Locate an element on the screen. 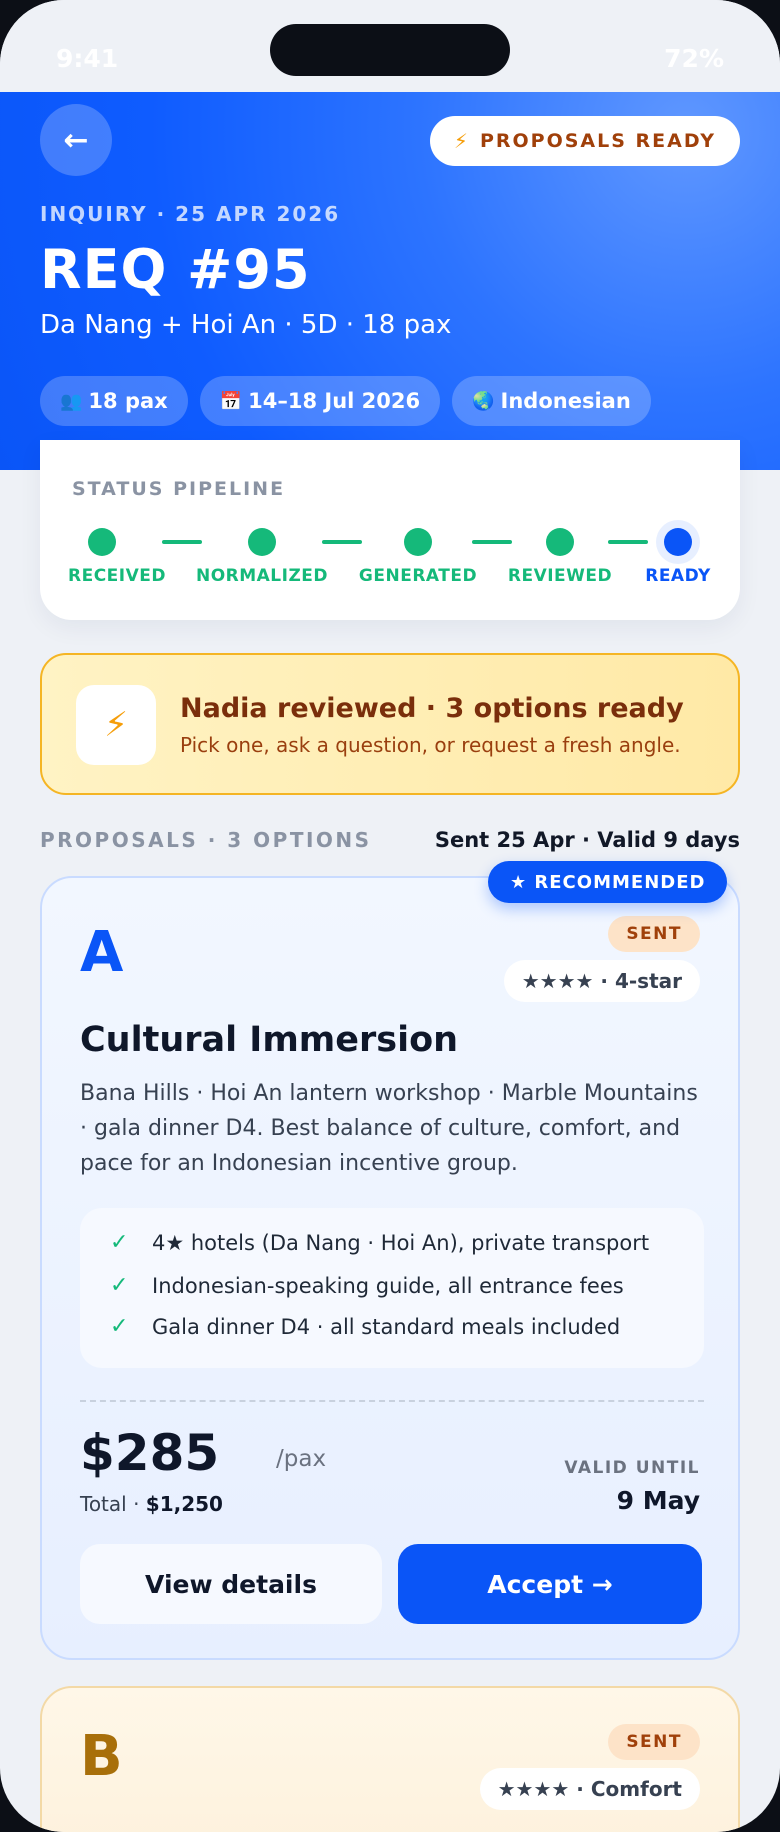 The image size is (780, 1832). globe-icon: 🌏 is located at coordinates (483, 401).